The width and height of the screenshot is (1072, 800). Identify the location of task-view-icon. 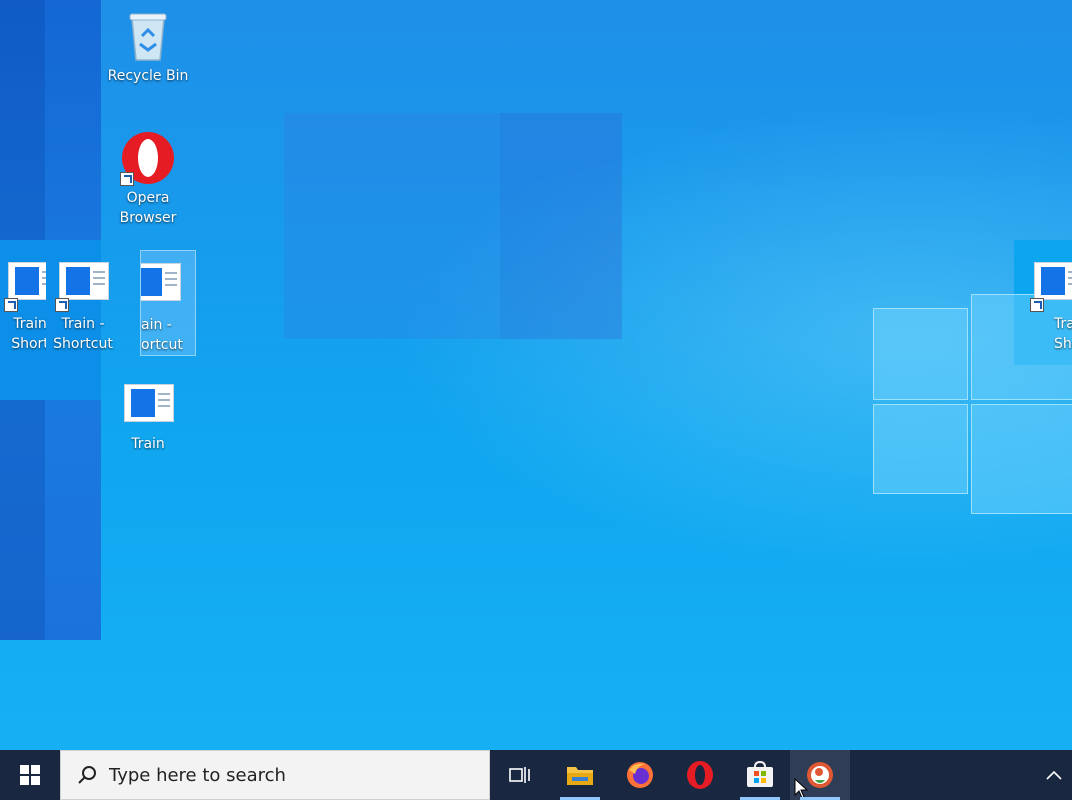
(519, 775).